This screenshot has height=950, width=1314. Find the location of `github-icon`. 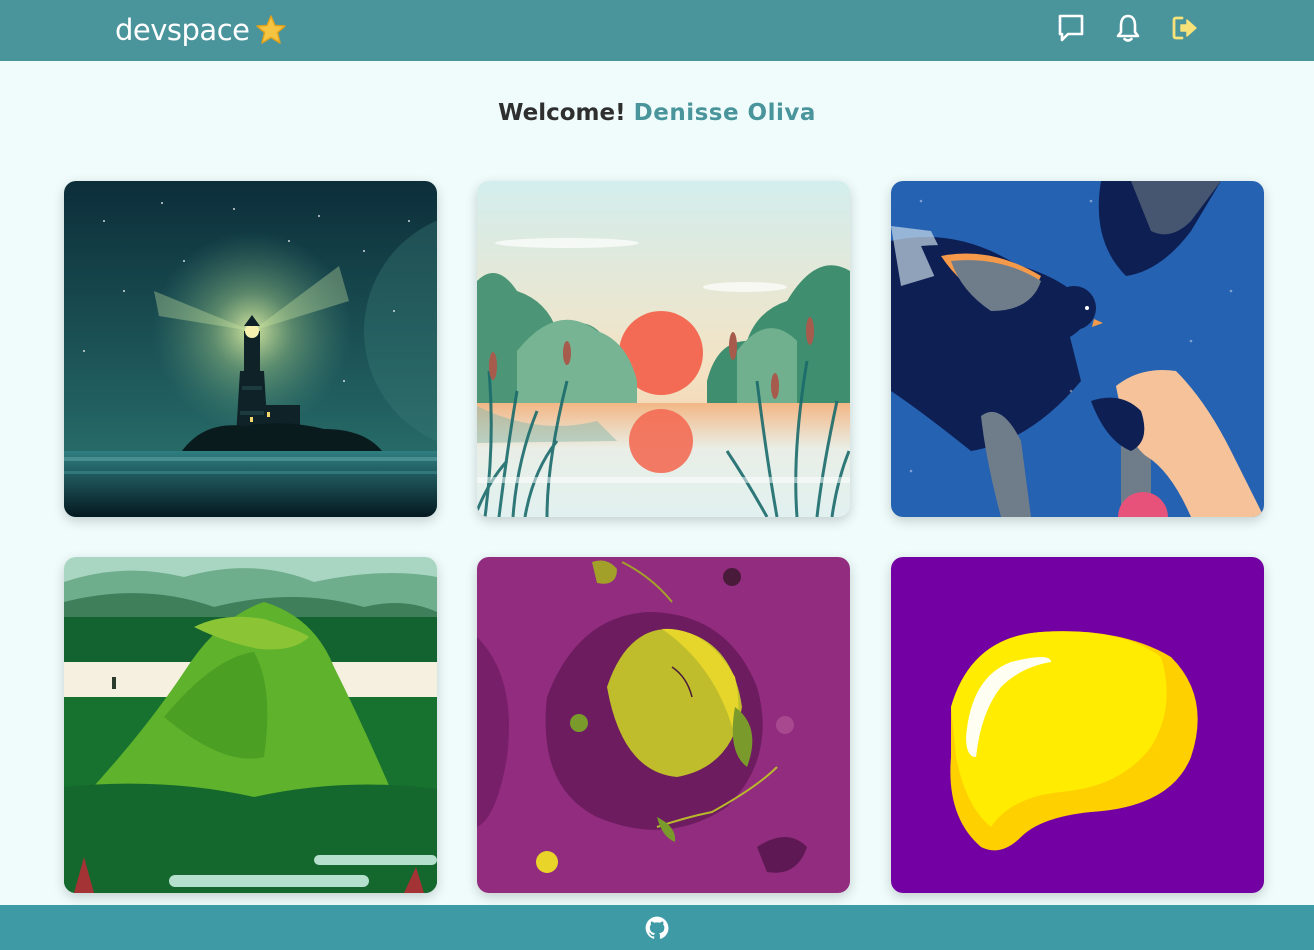

github-icon is located at coordinates (657, 928).